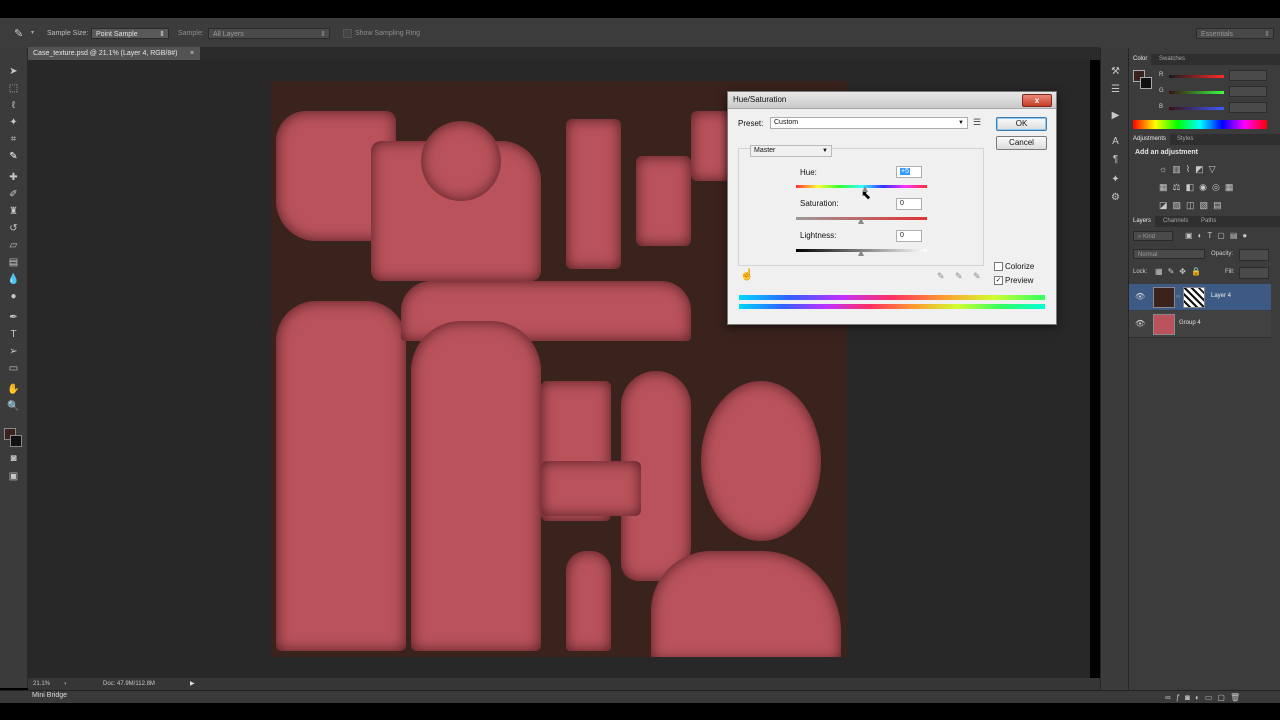  Describe the element at coordinates (13, 262) in the screenshot. I see `gradient-tool-icon: ▤` at that location.